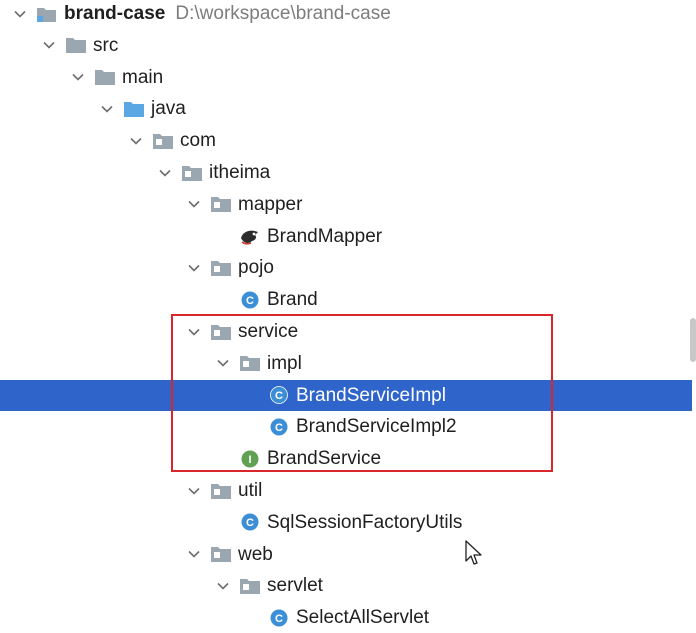  Describe the element at coordinates (346, 77) in the screenshot. I see `tree-item-main: main` at that location.